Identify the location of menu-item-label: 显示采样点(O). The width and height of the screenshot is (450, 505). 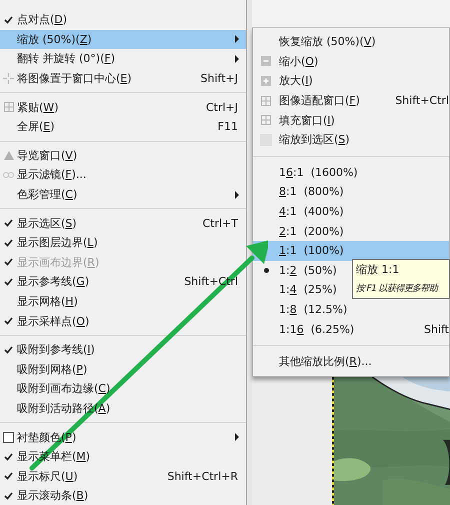
(53, 321).